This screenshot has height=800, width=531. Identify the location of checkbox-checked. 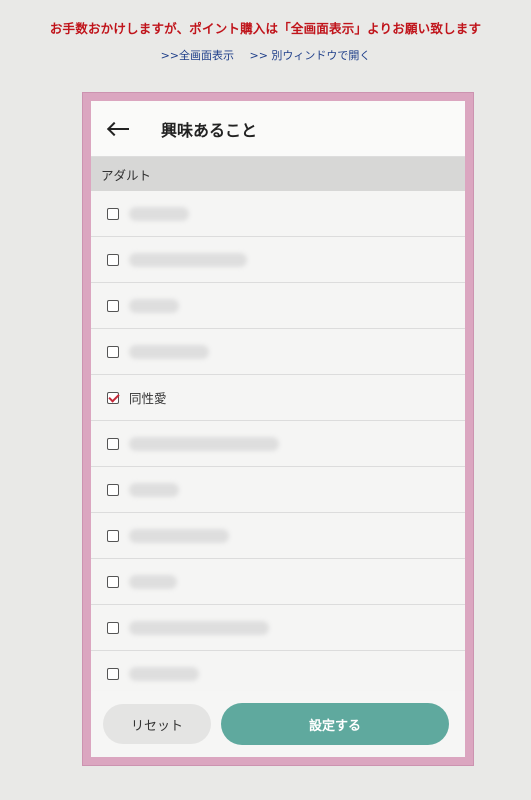
(113, 397).